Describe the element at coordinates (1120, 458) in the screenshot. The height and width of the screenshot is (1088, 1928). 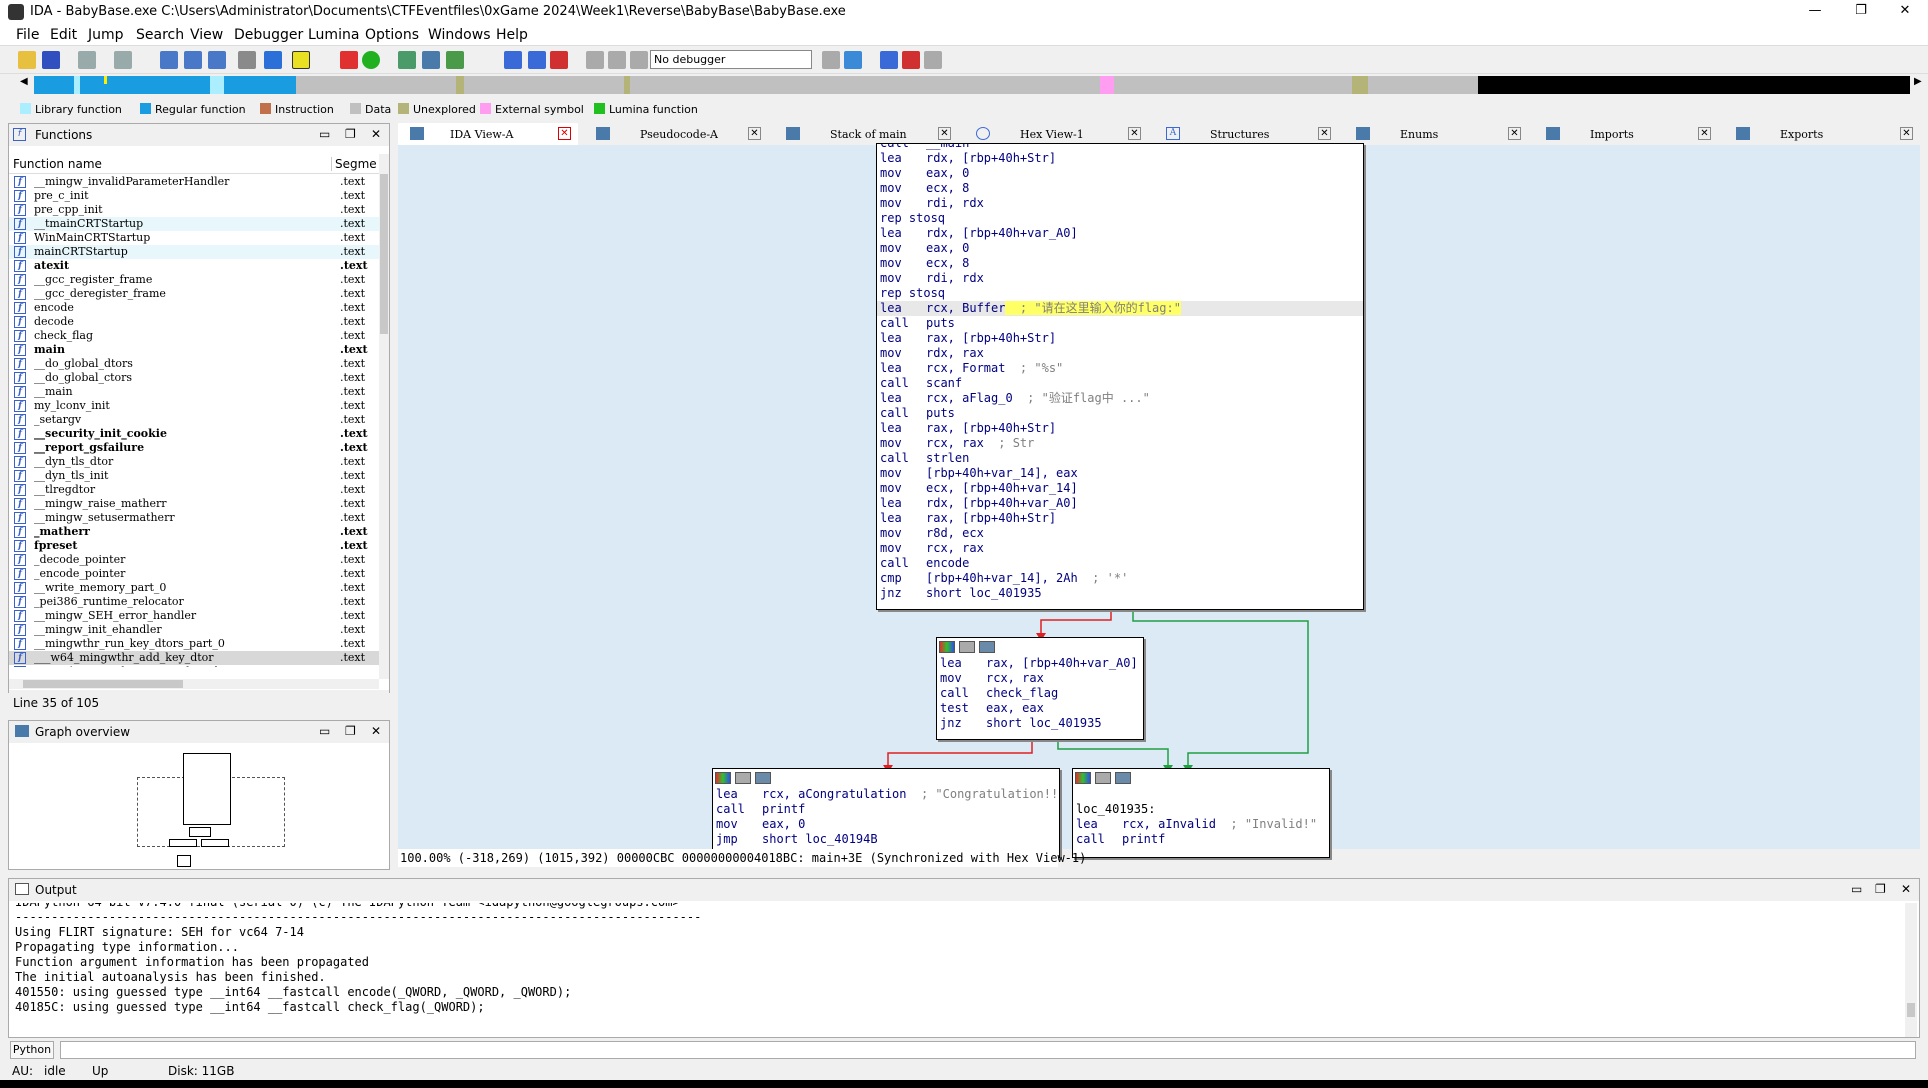
I see `asm-line: call strlen` at that location.